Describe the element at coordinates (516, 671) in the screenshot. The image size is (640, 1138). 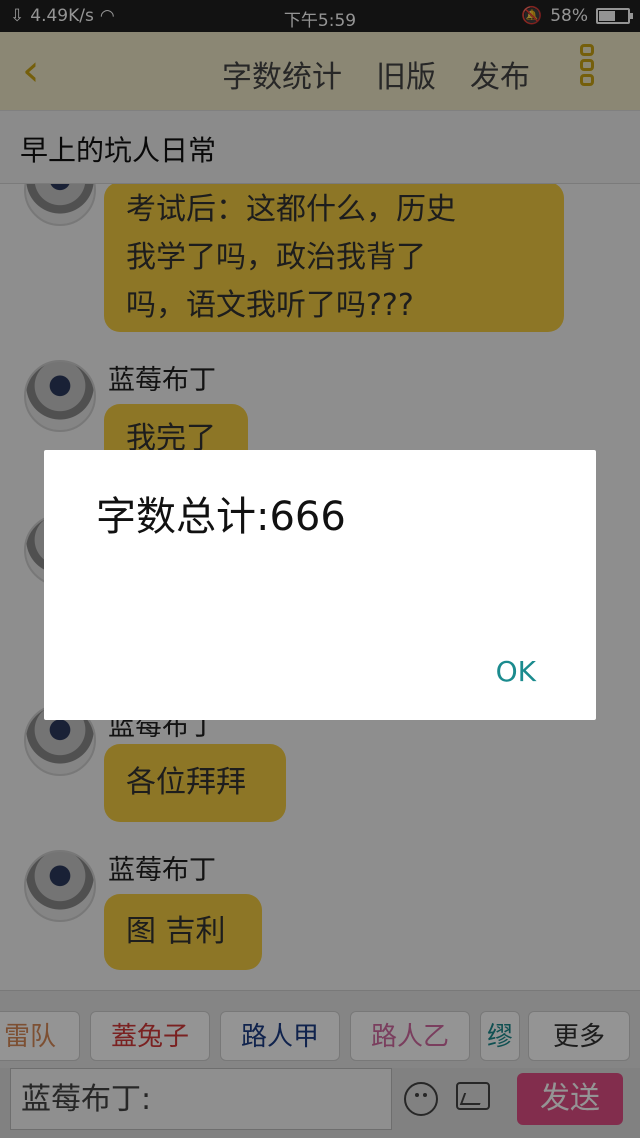
I see `ok-button: OK` at that location.